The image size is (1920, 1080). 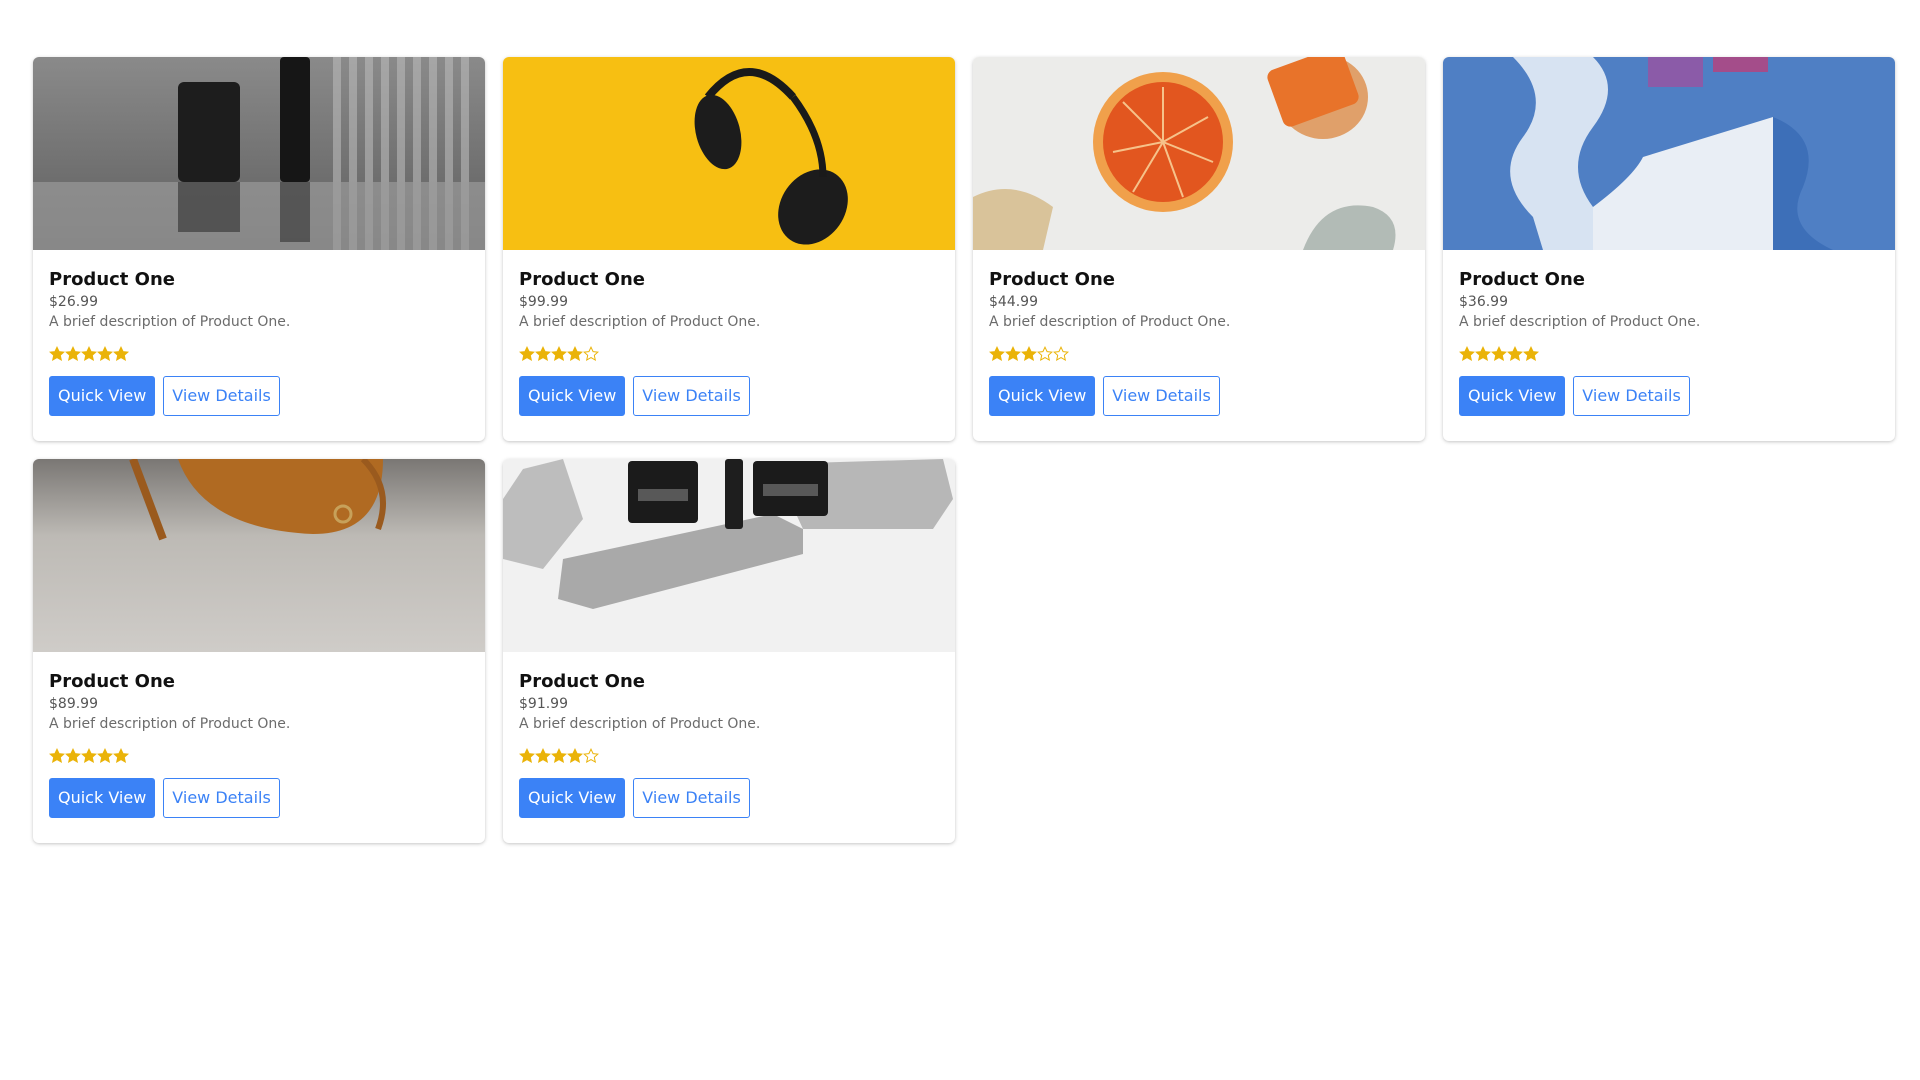 What do you see at coordinates (73, 704) in the screenshot?
I see `product-price: $89.99` at bounding box center [73, 704].